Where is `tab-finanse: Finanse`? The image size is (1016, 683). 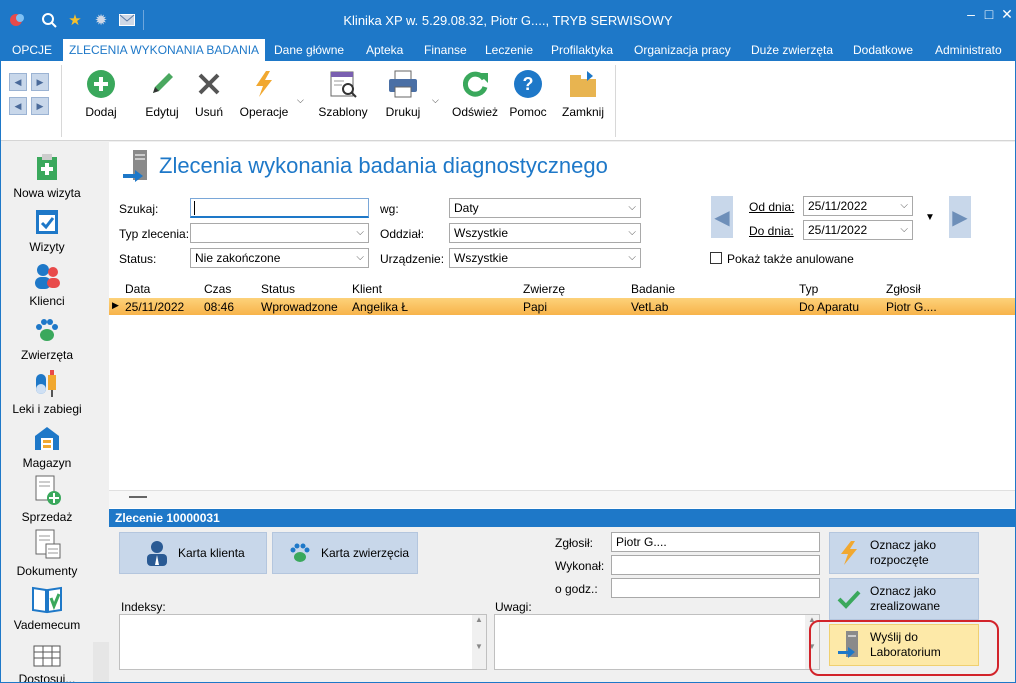
tab-finanse: Finanse is located at coordinates (445, 50).